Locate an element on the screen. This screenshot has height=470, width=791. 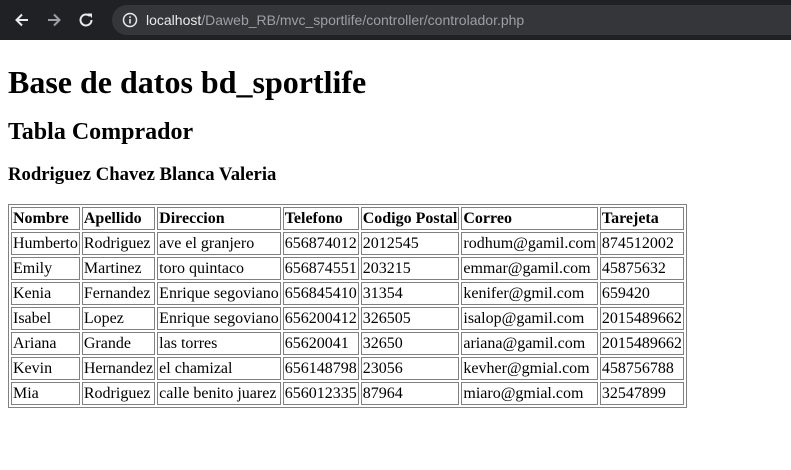
table-cell: 326505 is located at coordinates (410, 318).